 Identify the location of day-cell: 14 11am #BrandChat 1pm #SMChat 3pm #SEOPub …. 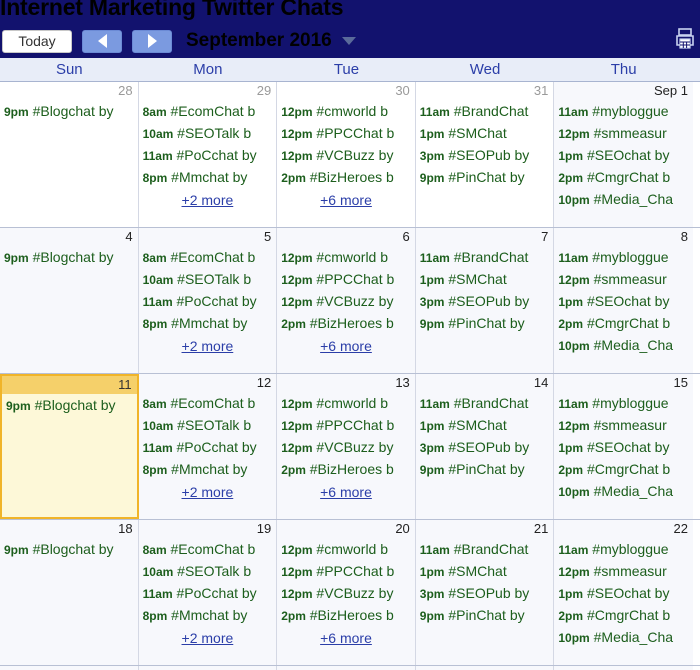
(485, 446).